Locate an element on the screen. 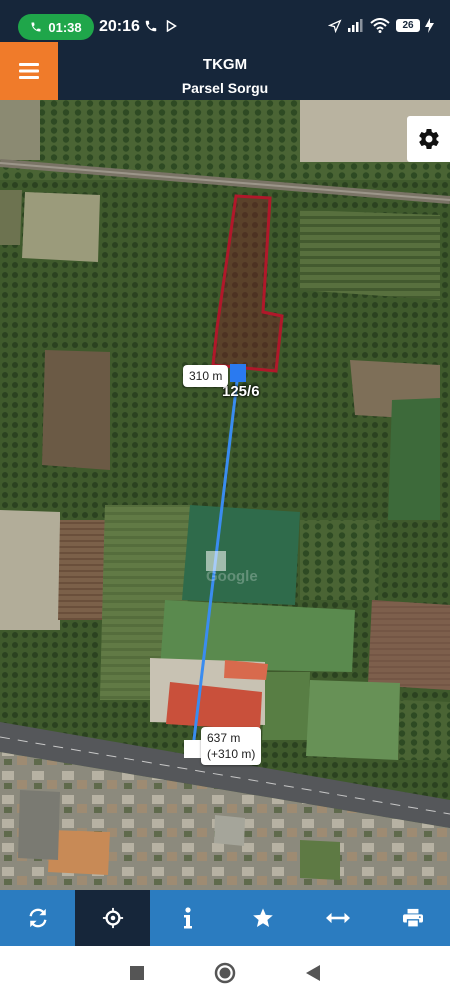  measure-icon is located at coordinates (337, 918).